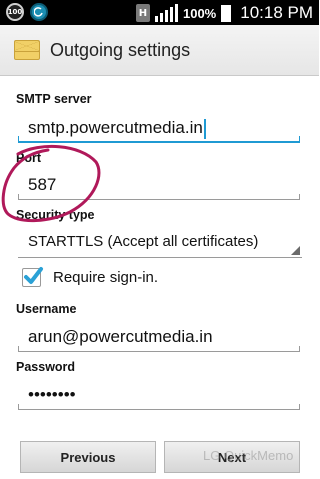 This screenshot has width=320, height=479. I want to click on mail-envelope-icon, so click(27, 50).